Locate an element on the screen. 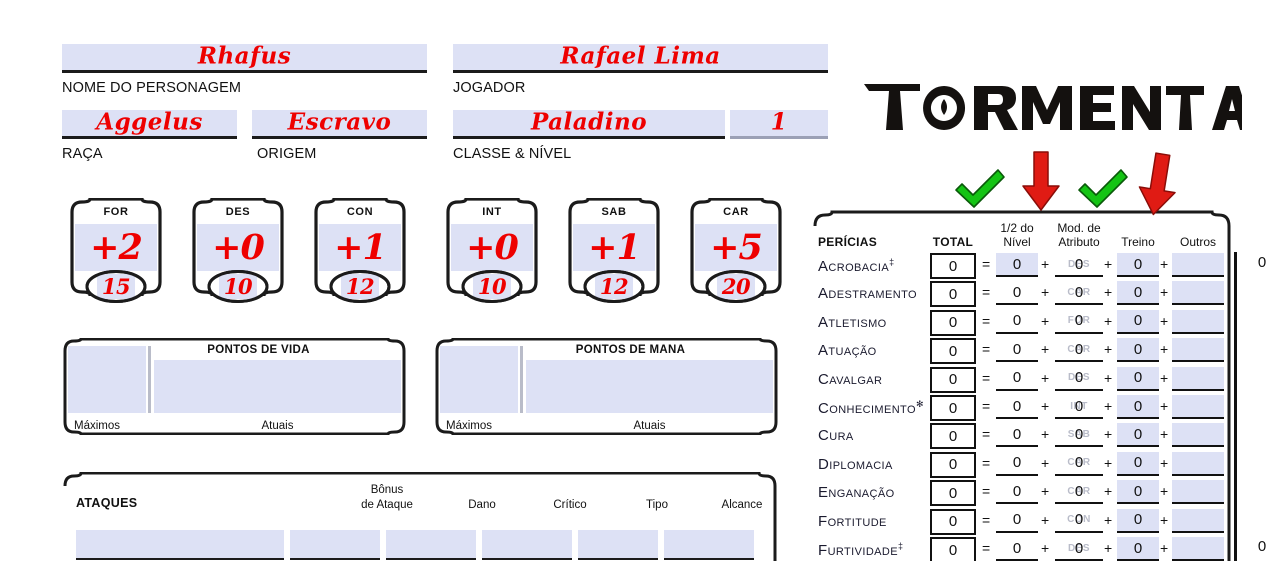 This screenshot has height=561, width=1288. attack-bonus-cell is located at coordinates (335, 545).